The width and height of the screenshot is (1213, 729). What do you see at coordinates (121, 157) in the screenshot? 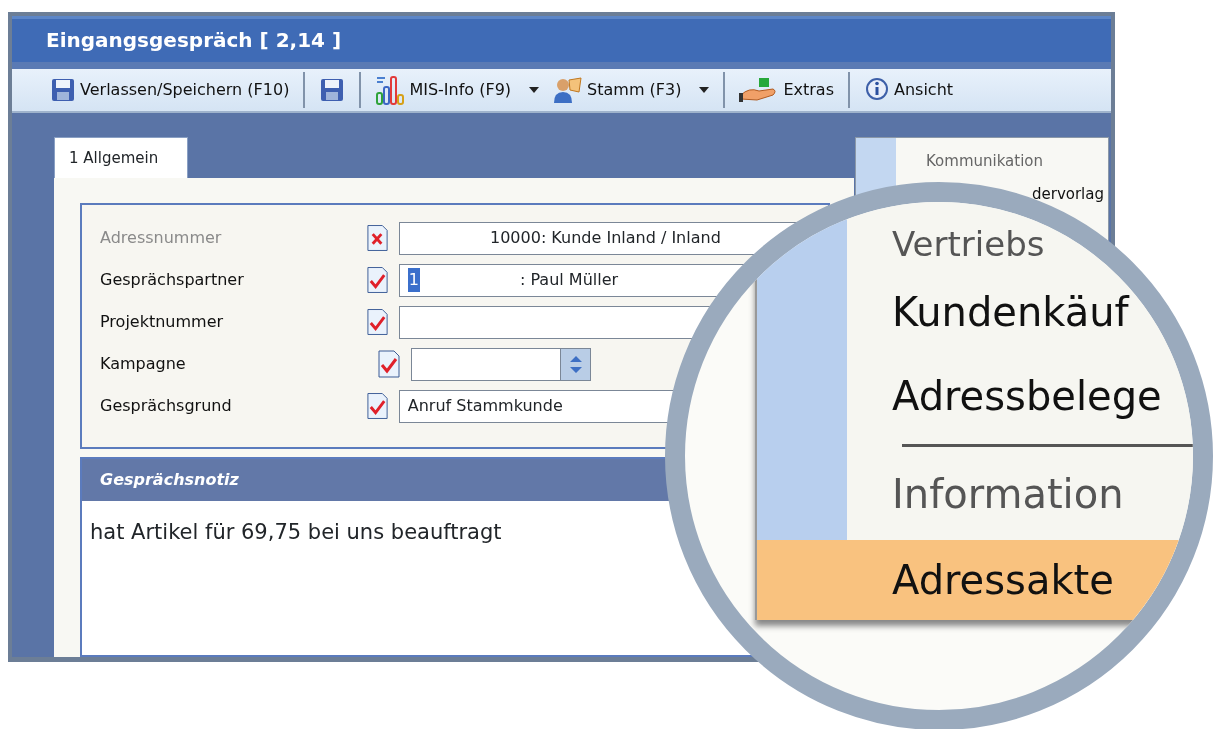
I see `tab: 1 Allgemein` at bounding box center [121, 157].